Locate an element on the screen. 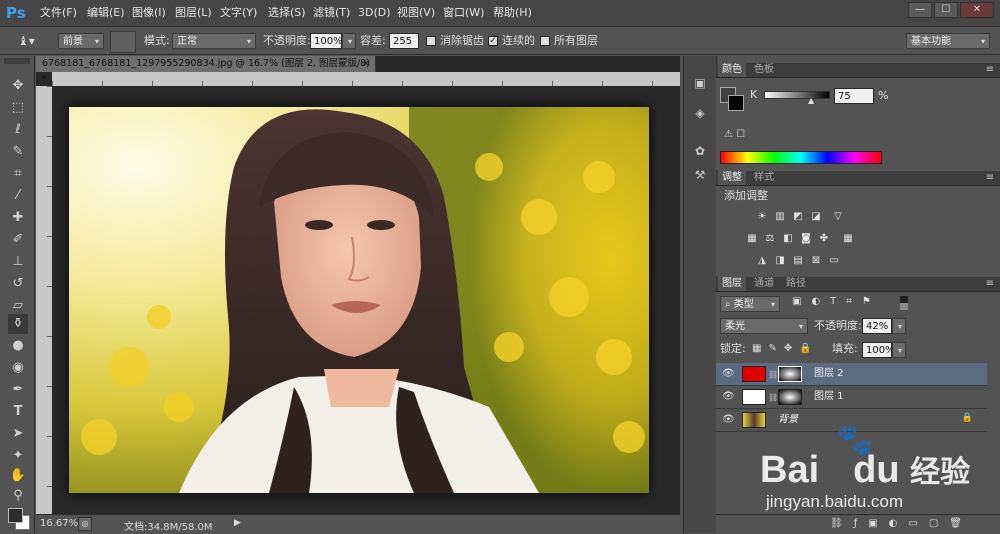 This screenshot has width=1000, height=534. opacity-dropdown-button: ▾ is located at coordinates (349, 41).